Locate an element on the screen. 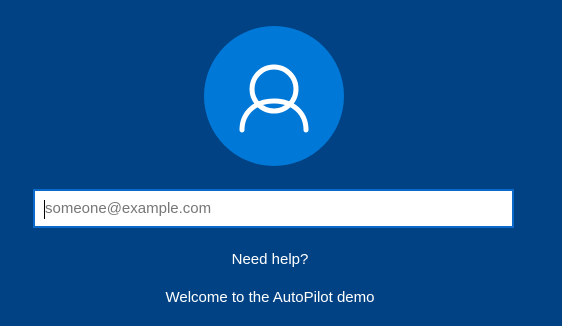  need-help-link: Need help? is located at coordinates (270, 259).